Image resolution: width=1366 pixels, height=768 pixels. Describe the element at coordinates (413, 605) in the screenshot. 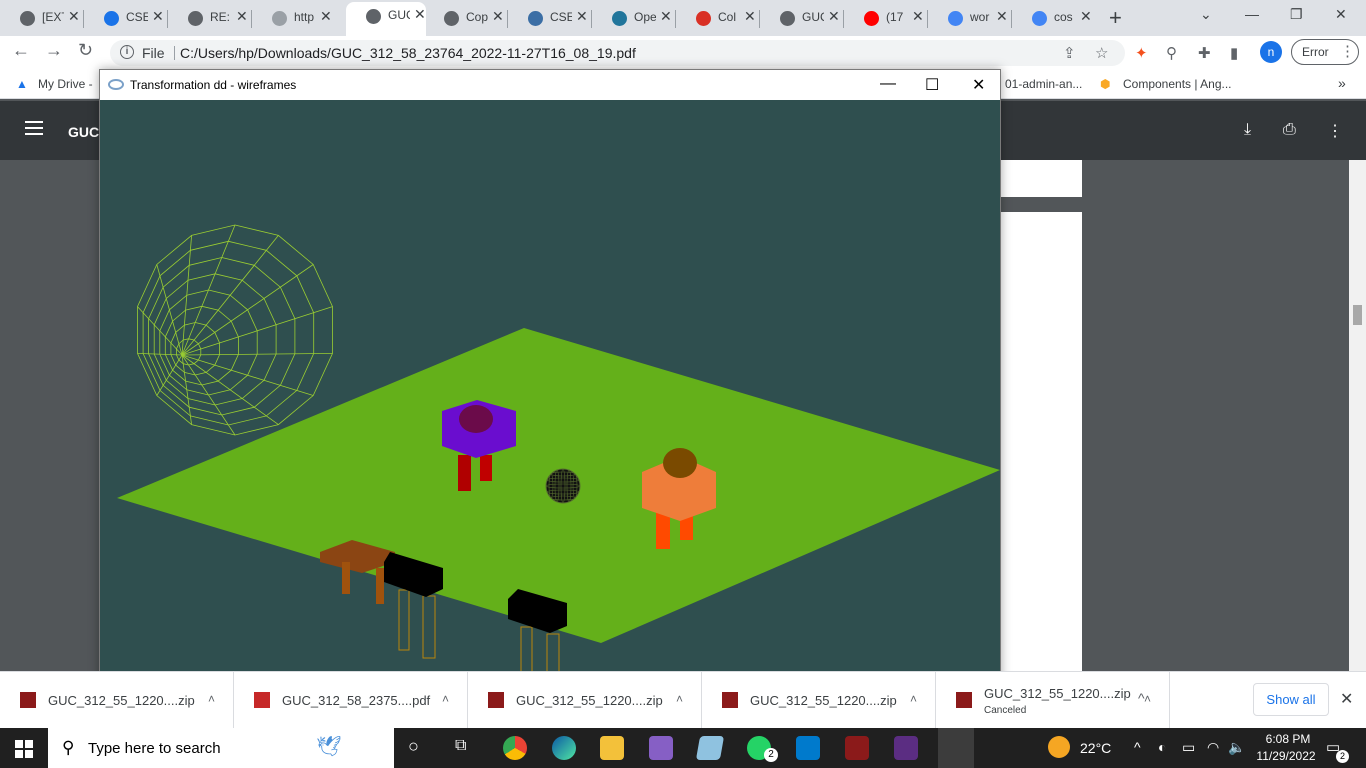

I see `black-bench-left` at that location.